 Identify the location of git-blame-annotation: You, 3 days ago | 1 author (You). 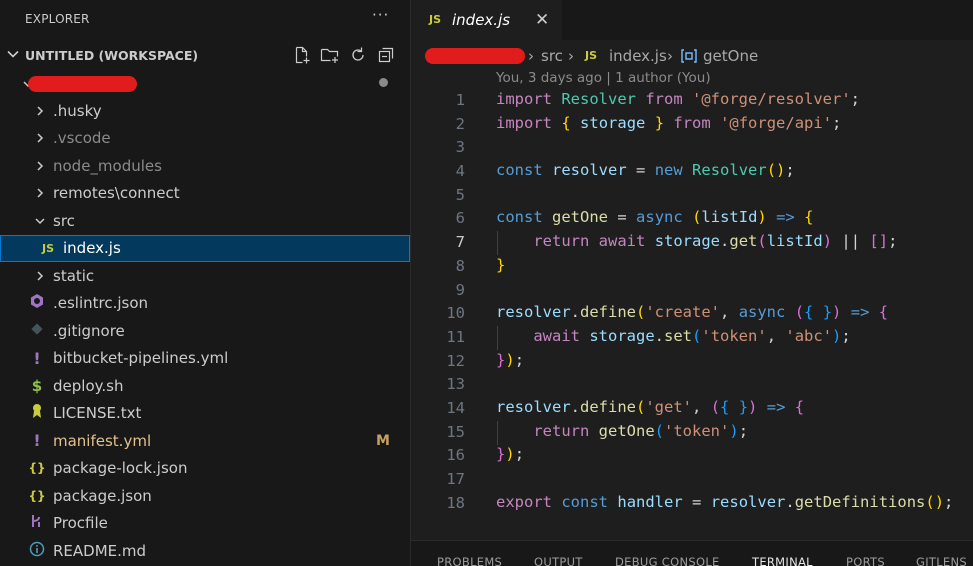
(603, 78).